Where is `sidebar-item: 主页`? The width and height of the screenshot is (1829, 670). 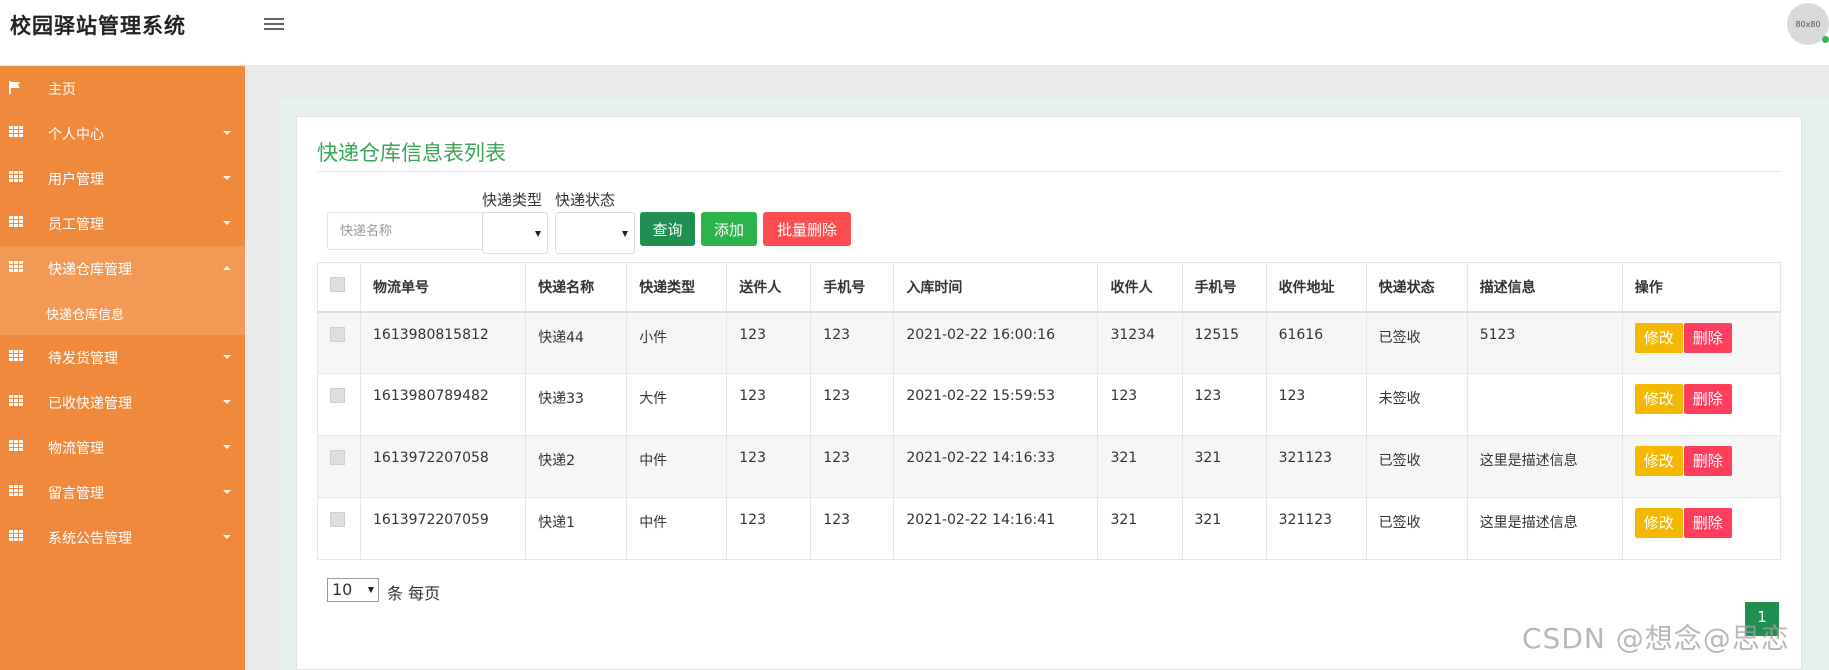 sidebar-item: 主页 is located at coordinates (122, 88).